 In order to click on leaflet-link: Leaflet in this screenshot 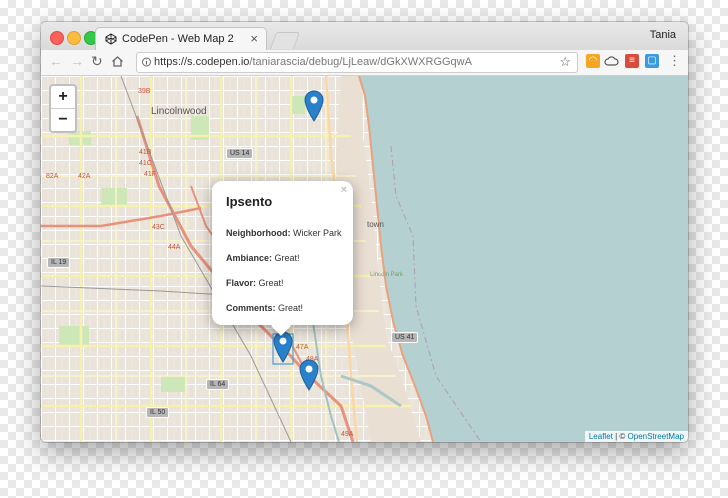, I will do `click(601, 436)`.